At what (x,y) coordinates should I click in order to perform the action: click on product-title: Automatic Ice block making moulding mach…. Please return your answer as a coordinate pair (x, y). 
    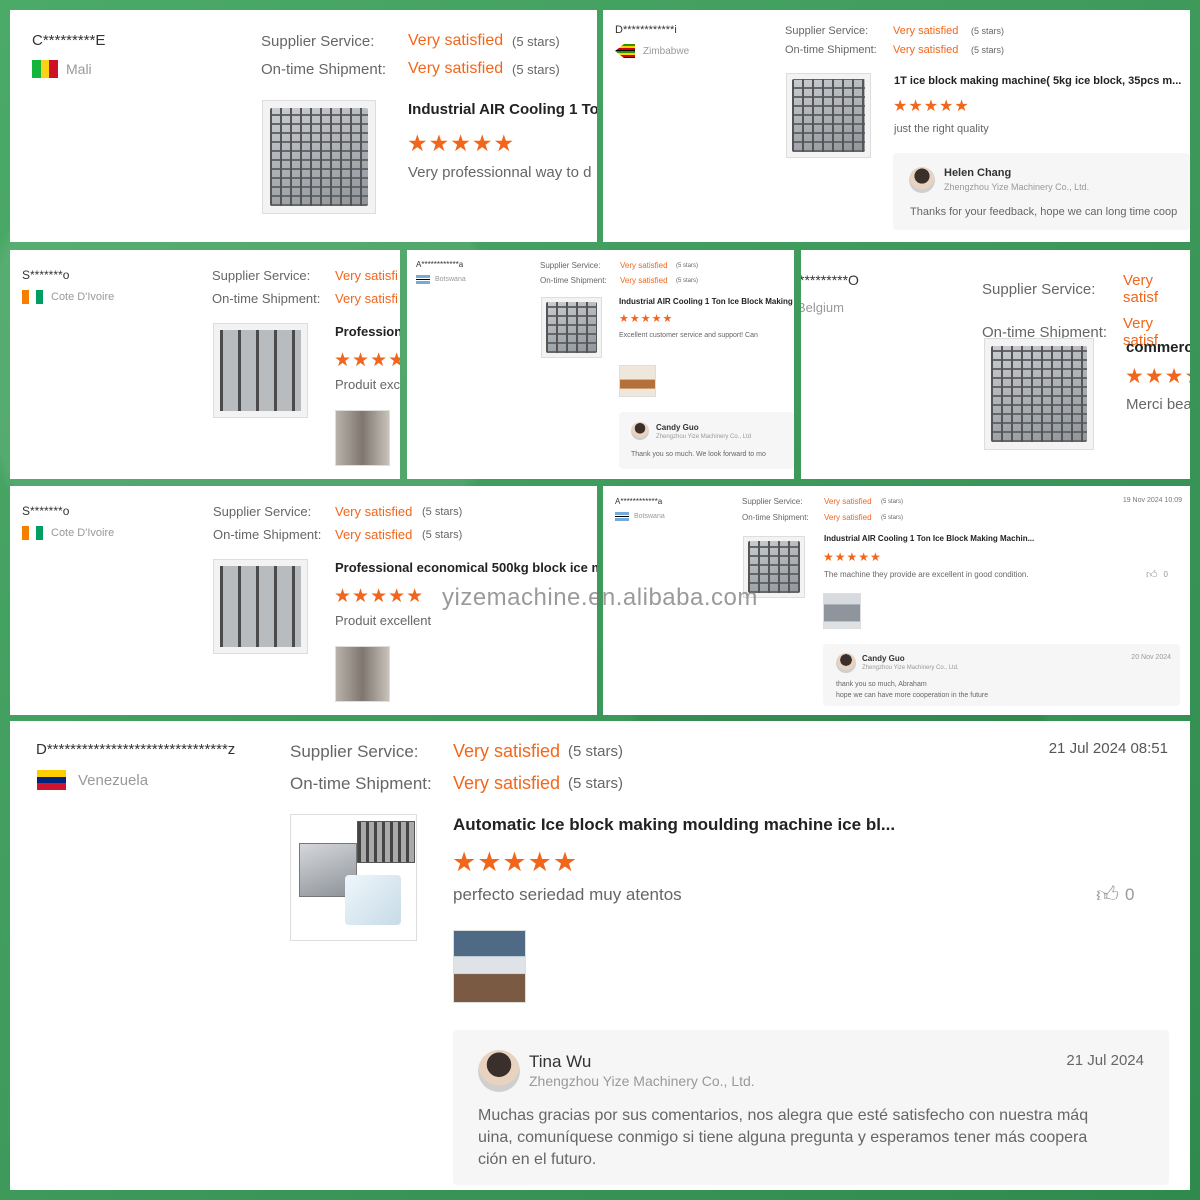
    Looking at the image, I should click on (674, 825).